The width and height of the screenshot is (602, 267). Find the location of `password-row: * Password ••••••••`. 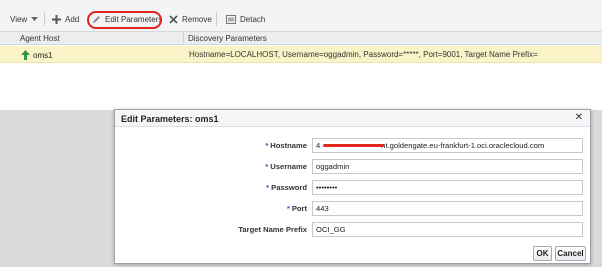

password-row: * Password •••••••• is located at coordinates (352, 187).